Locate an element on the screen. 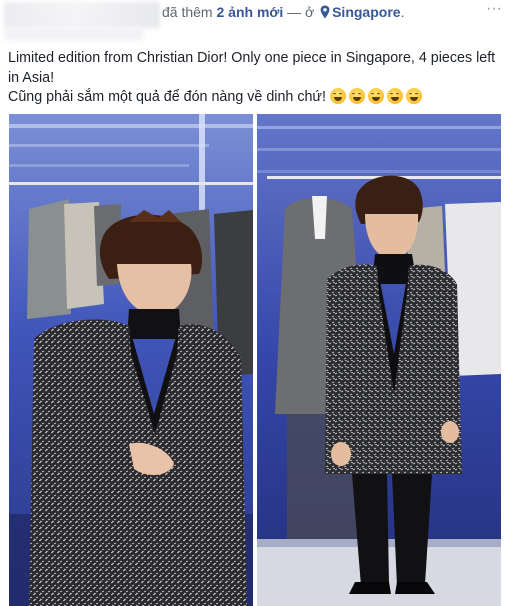  emoji-row is located at coordinates (377, 99).